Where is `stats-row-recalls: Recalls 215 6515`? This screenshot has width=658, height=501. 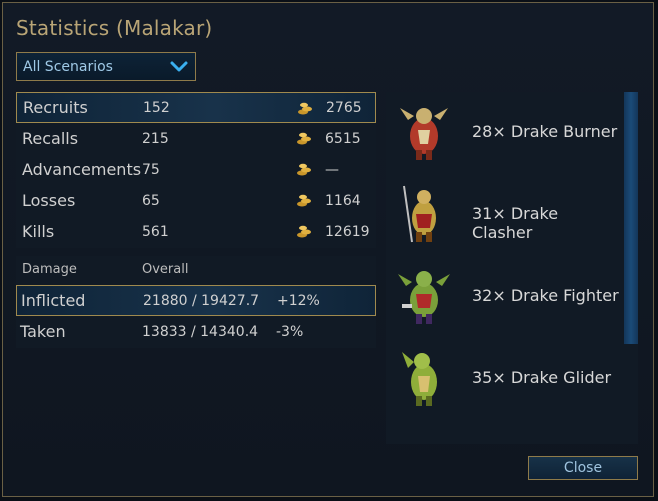
stats-row-recalls: Recalls 215 6515 is located at coordinates (196, 138).